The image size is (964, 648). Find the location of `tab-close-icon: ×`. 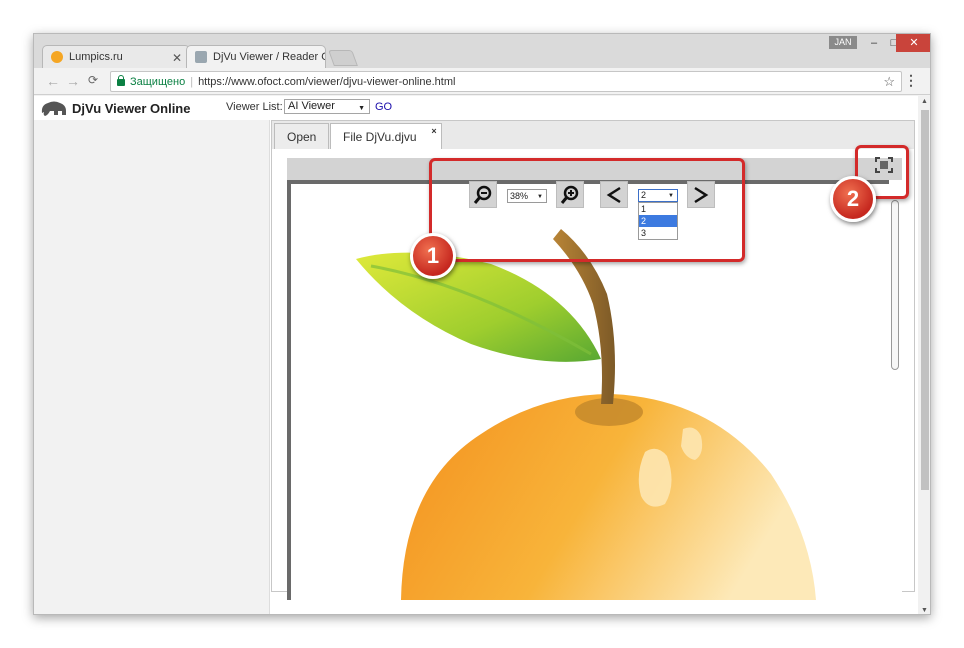

tab-close-icon: × is located at coordinates (433, 131).